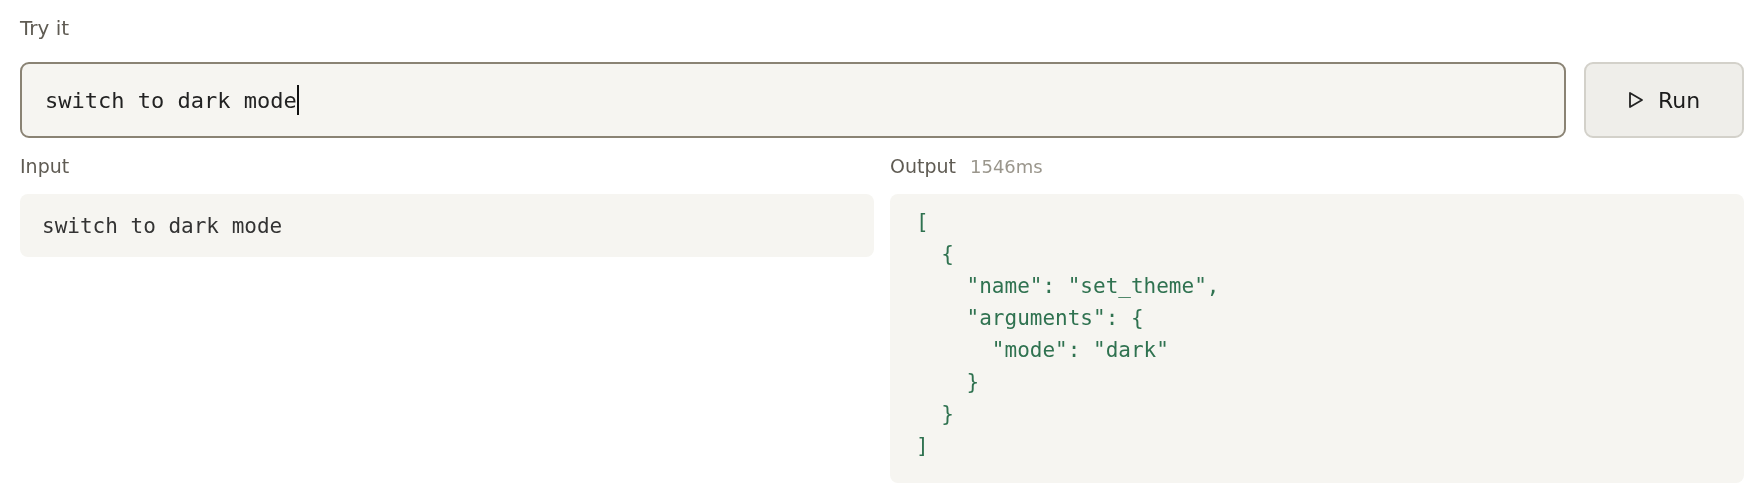  Describe the element at coordinates (923, 166) in the screenshot. I see `panel-label: Output` at that location.